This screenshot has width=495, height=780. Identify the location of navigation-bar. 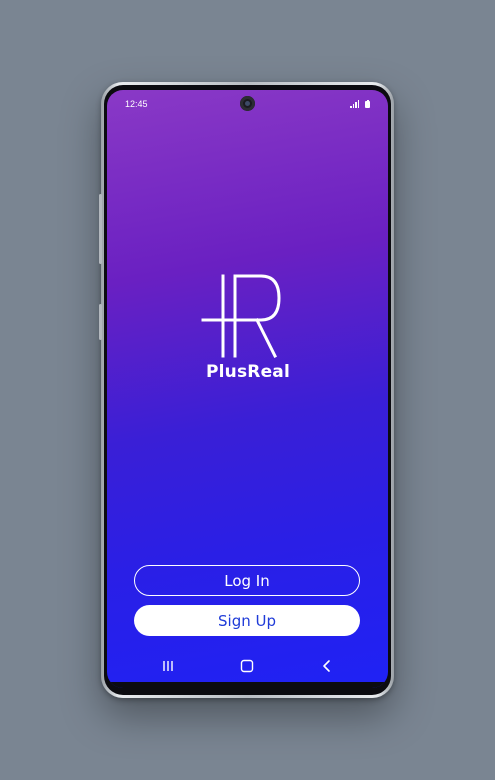
(247, 666).